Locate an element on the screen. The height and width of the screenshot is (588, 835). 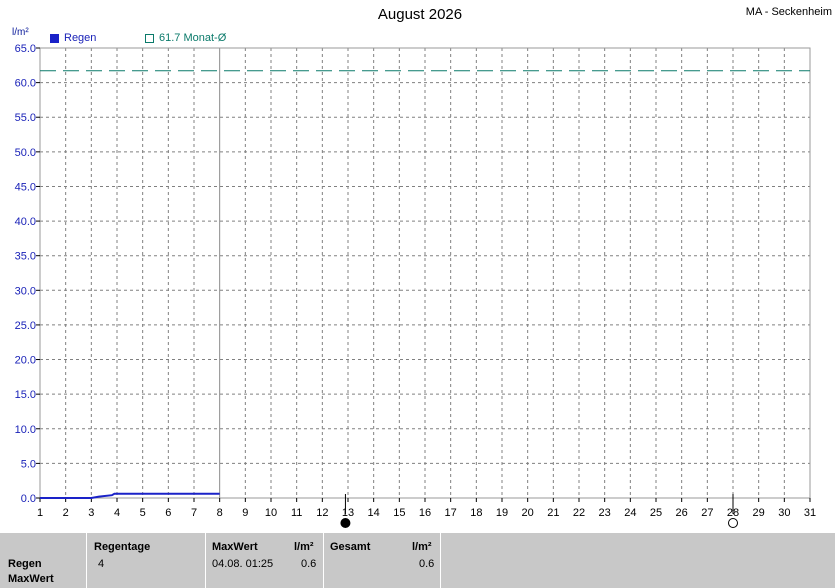
y-tick-label: 10.0 is located at coordinates (25, 430).